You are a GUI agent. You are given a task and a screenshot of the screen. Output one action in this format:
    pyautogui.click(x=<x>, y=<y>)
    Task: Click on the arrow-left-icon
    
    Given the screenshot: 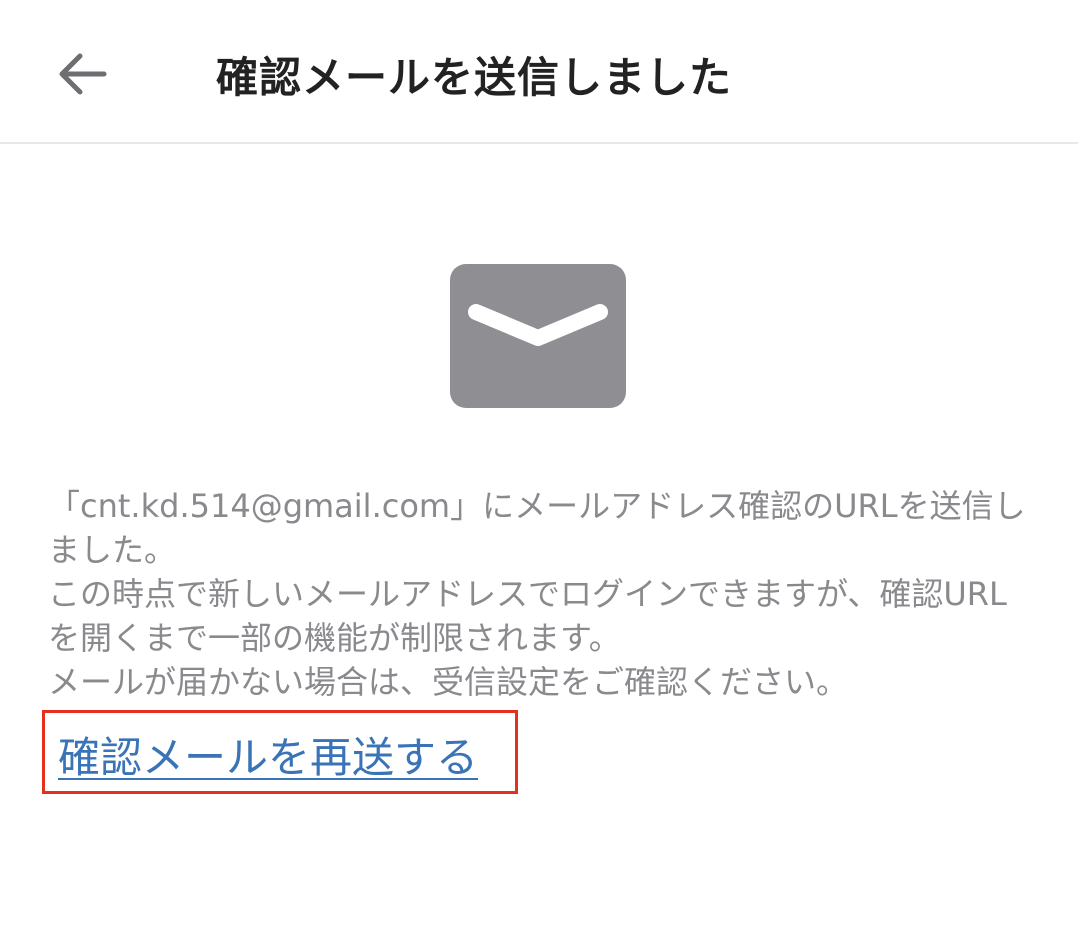 What is the action you would take?
    pyautogui.click(x=83, y=74)
    